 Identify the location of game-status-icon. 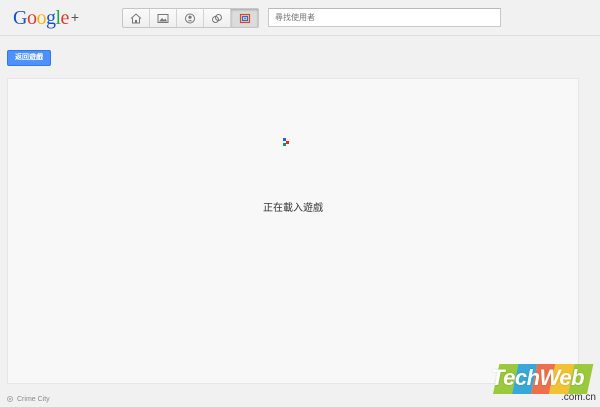
(10, 399).